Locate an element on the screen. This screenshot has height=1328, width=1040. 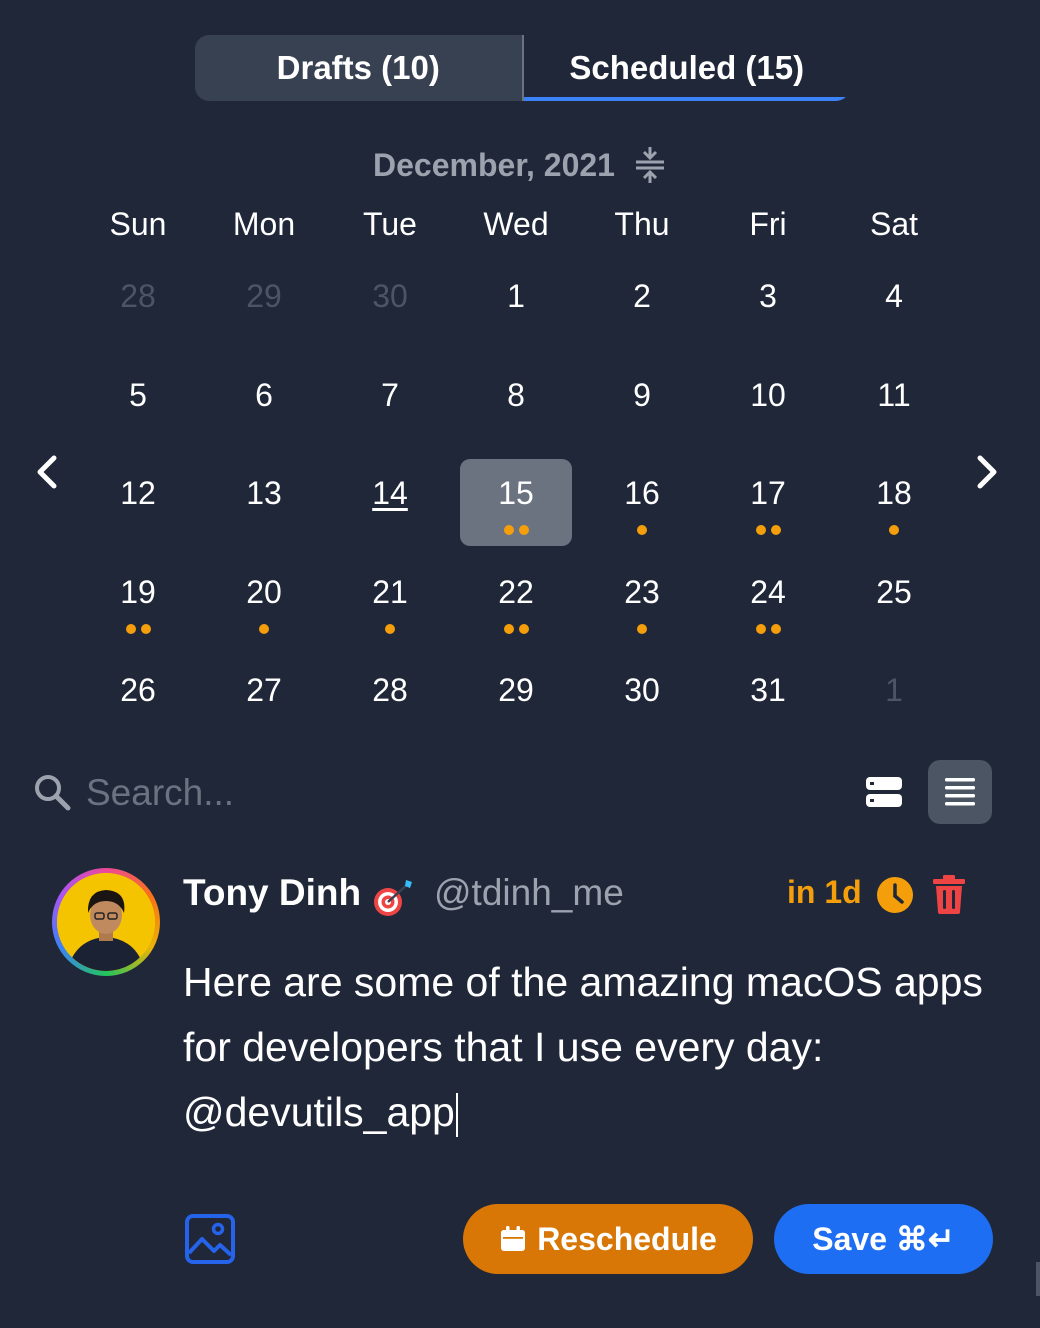
day-number: 6 is located at coordinates (264, 394).